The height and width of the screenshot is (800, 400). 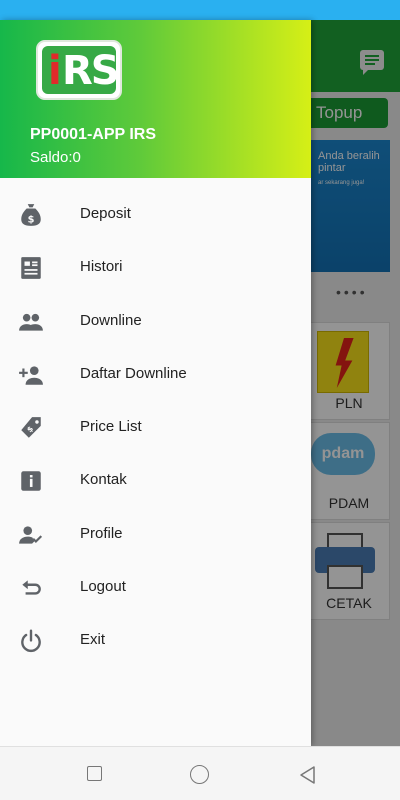 I want to click on menu-label: Downline, so click(x=111, y=320).